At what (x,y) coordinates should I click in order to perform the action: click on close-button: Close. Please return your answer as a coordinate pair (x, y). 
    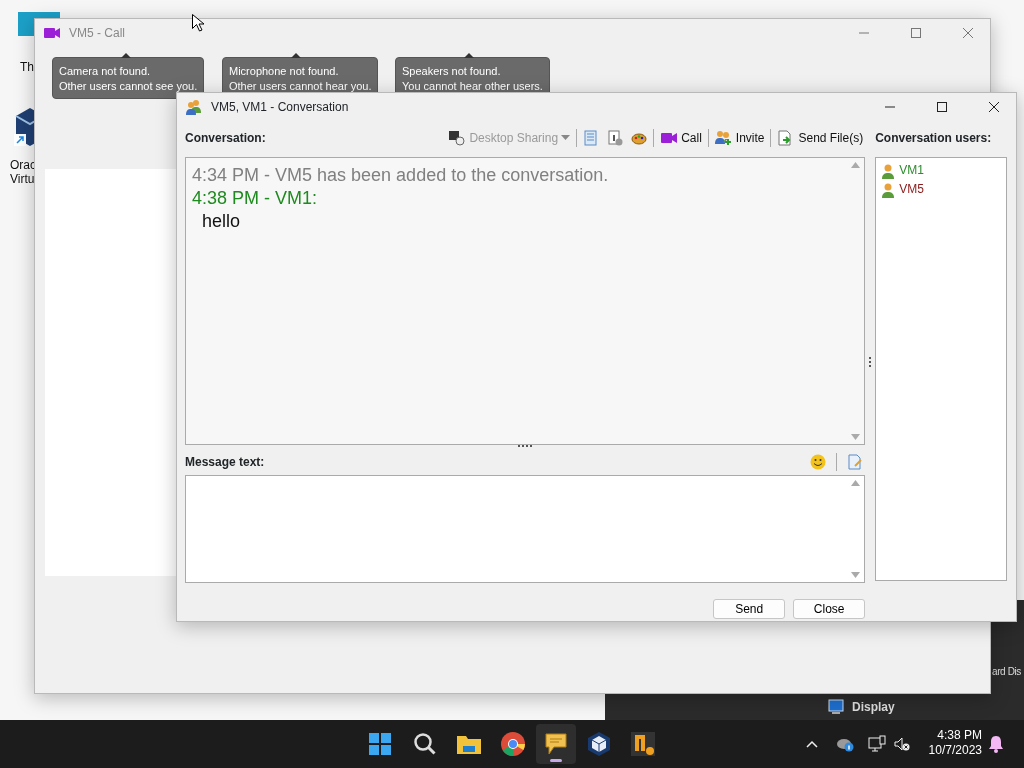
    Looking at the image, I should click on (829, 609).